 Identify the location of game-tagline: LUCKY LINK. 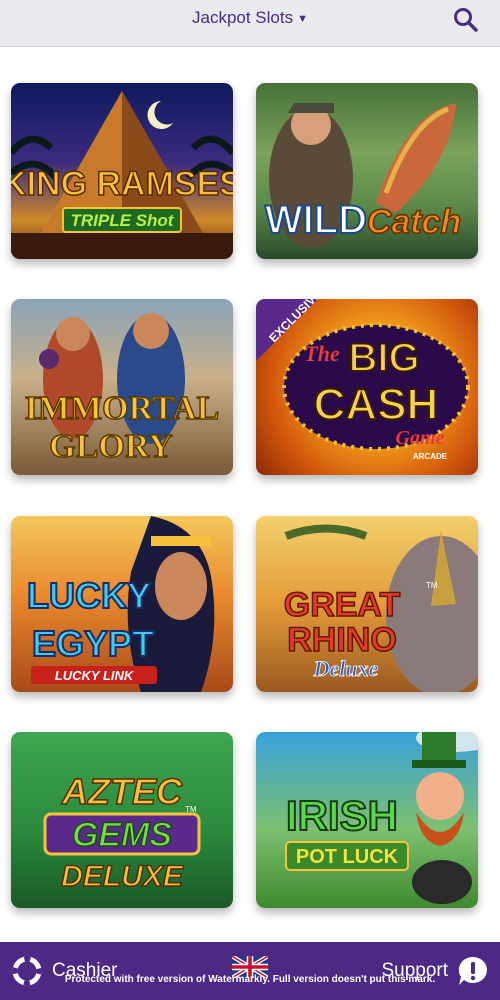
(95, 675).